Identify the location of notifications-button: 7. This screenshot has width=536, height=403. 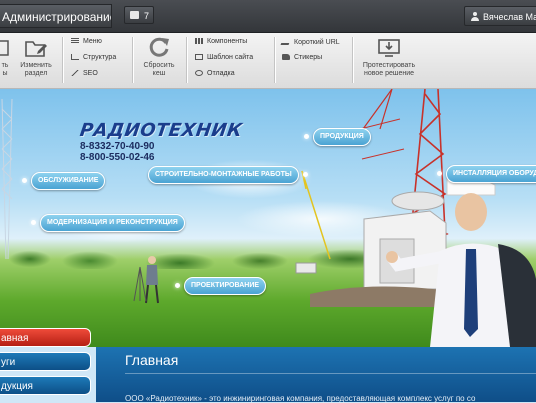
(139, 15).